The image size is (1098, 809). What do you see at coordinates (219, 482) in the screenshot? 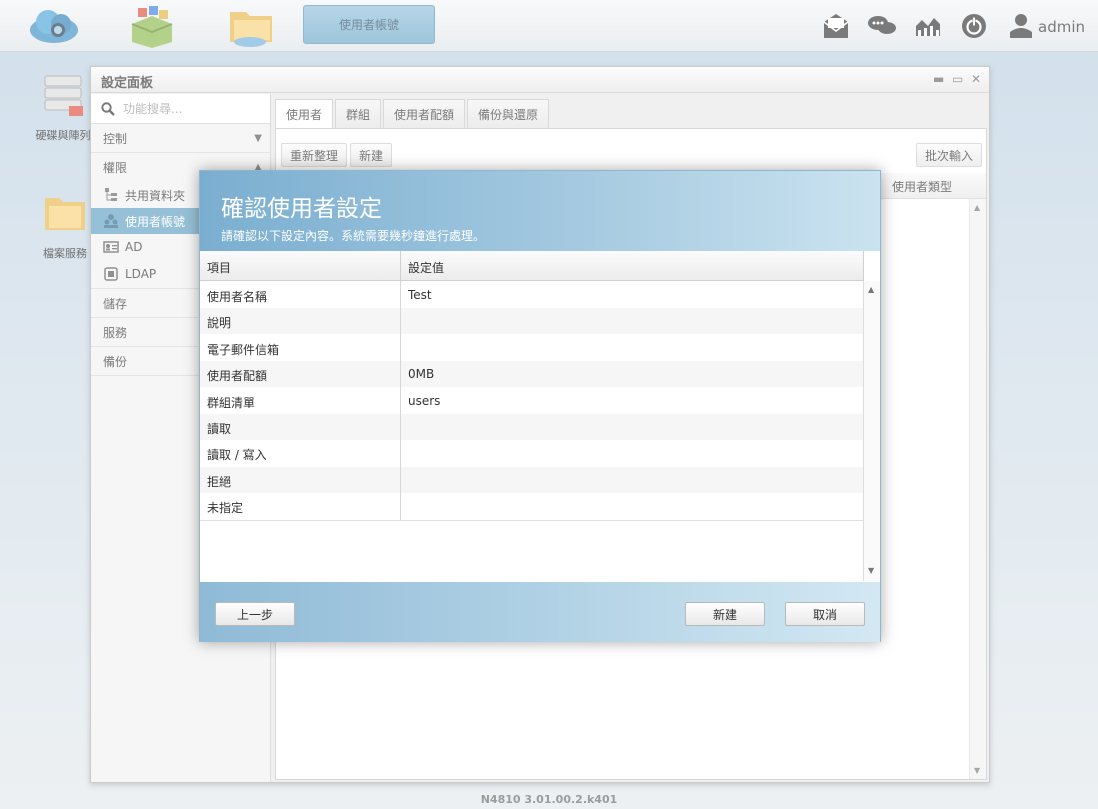
I see `row-item: 拒絕` at bounding box center [219, 482].